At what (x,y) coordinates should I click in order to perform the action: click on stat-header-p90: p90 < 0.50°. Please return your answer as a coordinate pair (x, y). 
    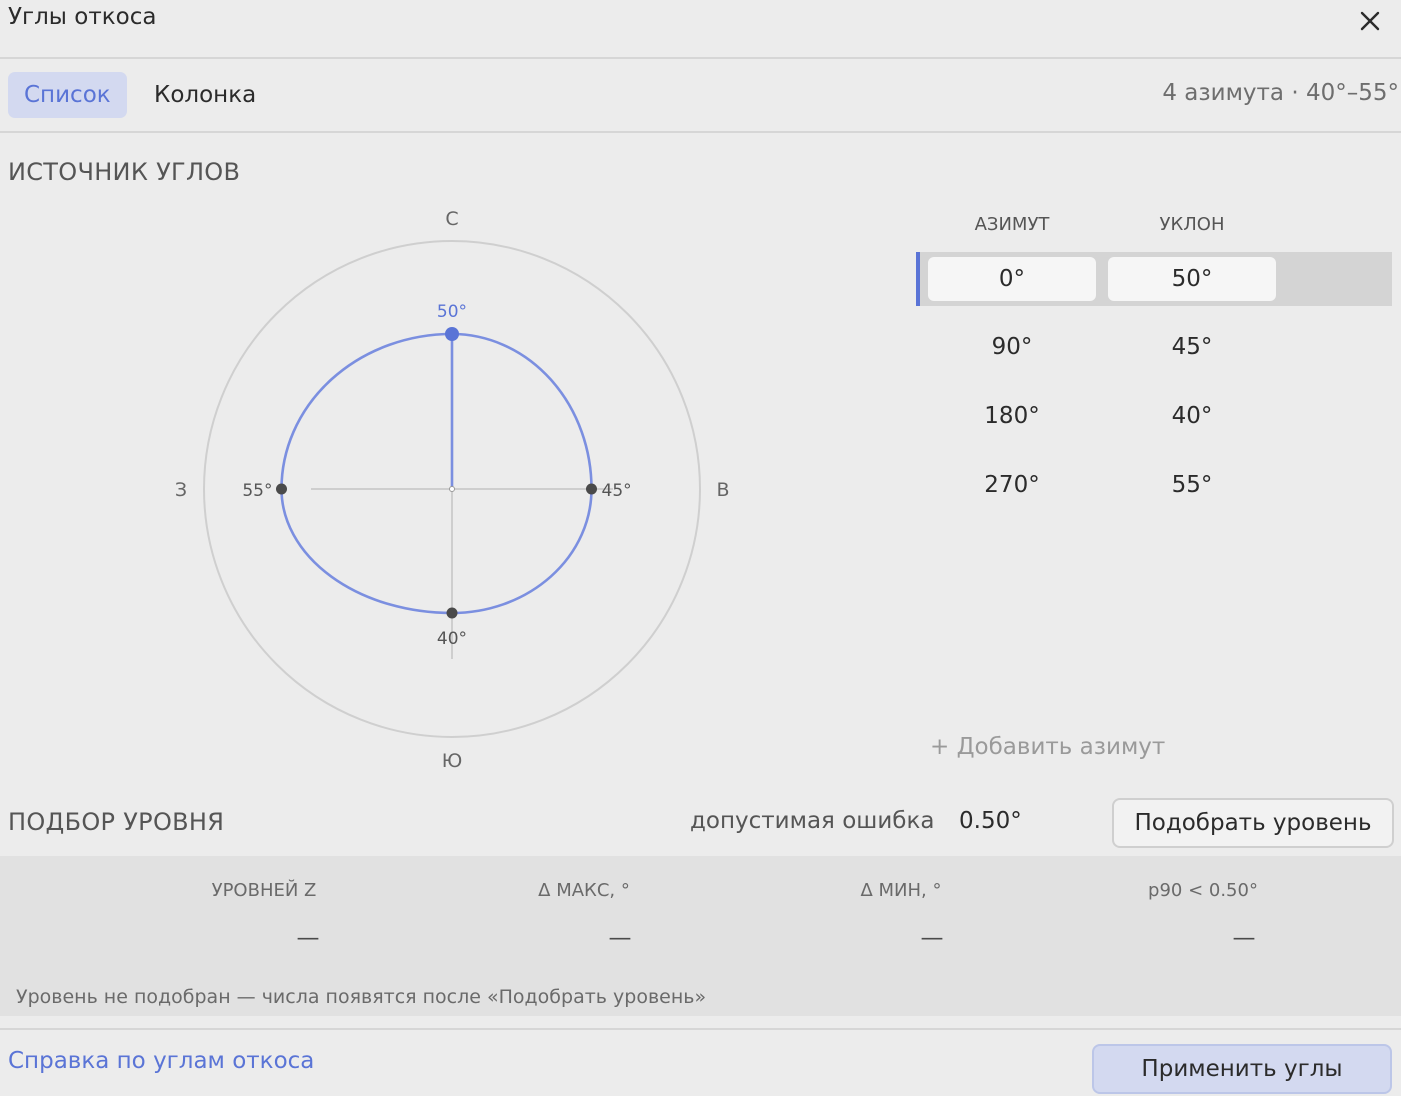
    Looking at the image, I should click on (1203, 890).